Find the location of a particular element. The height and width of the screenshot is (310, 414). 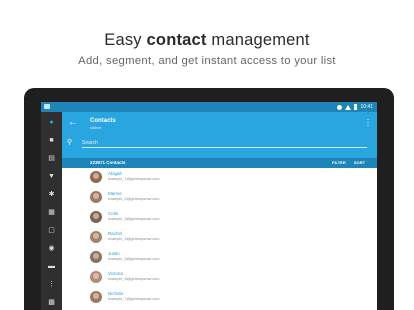

more-vert-icon: ⋮ is located at coordinates (368, 123).